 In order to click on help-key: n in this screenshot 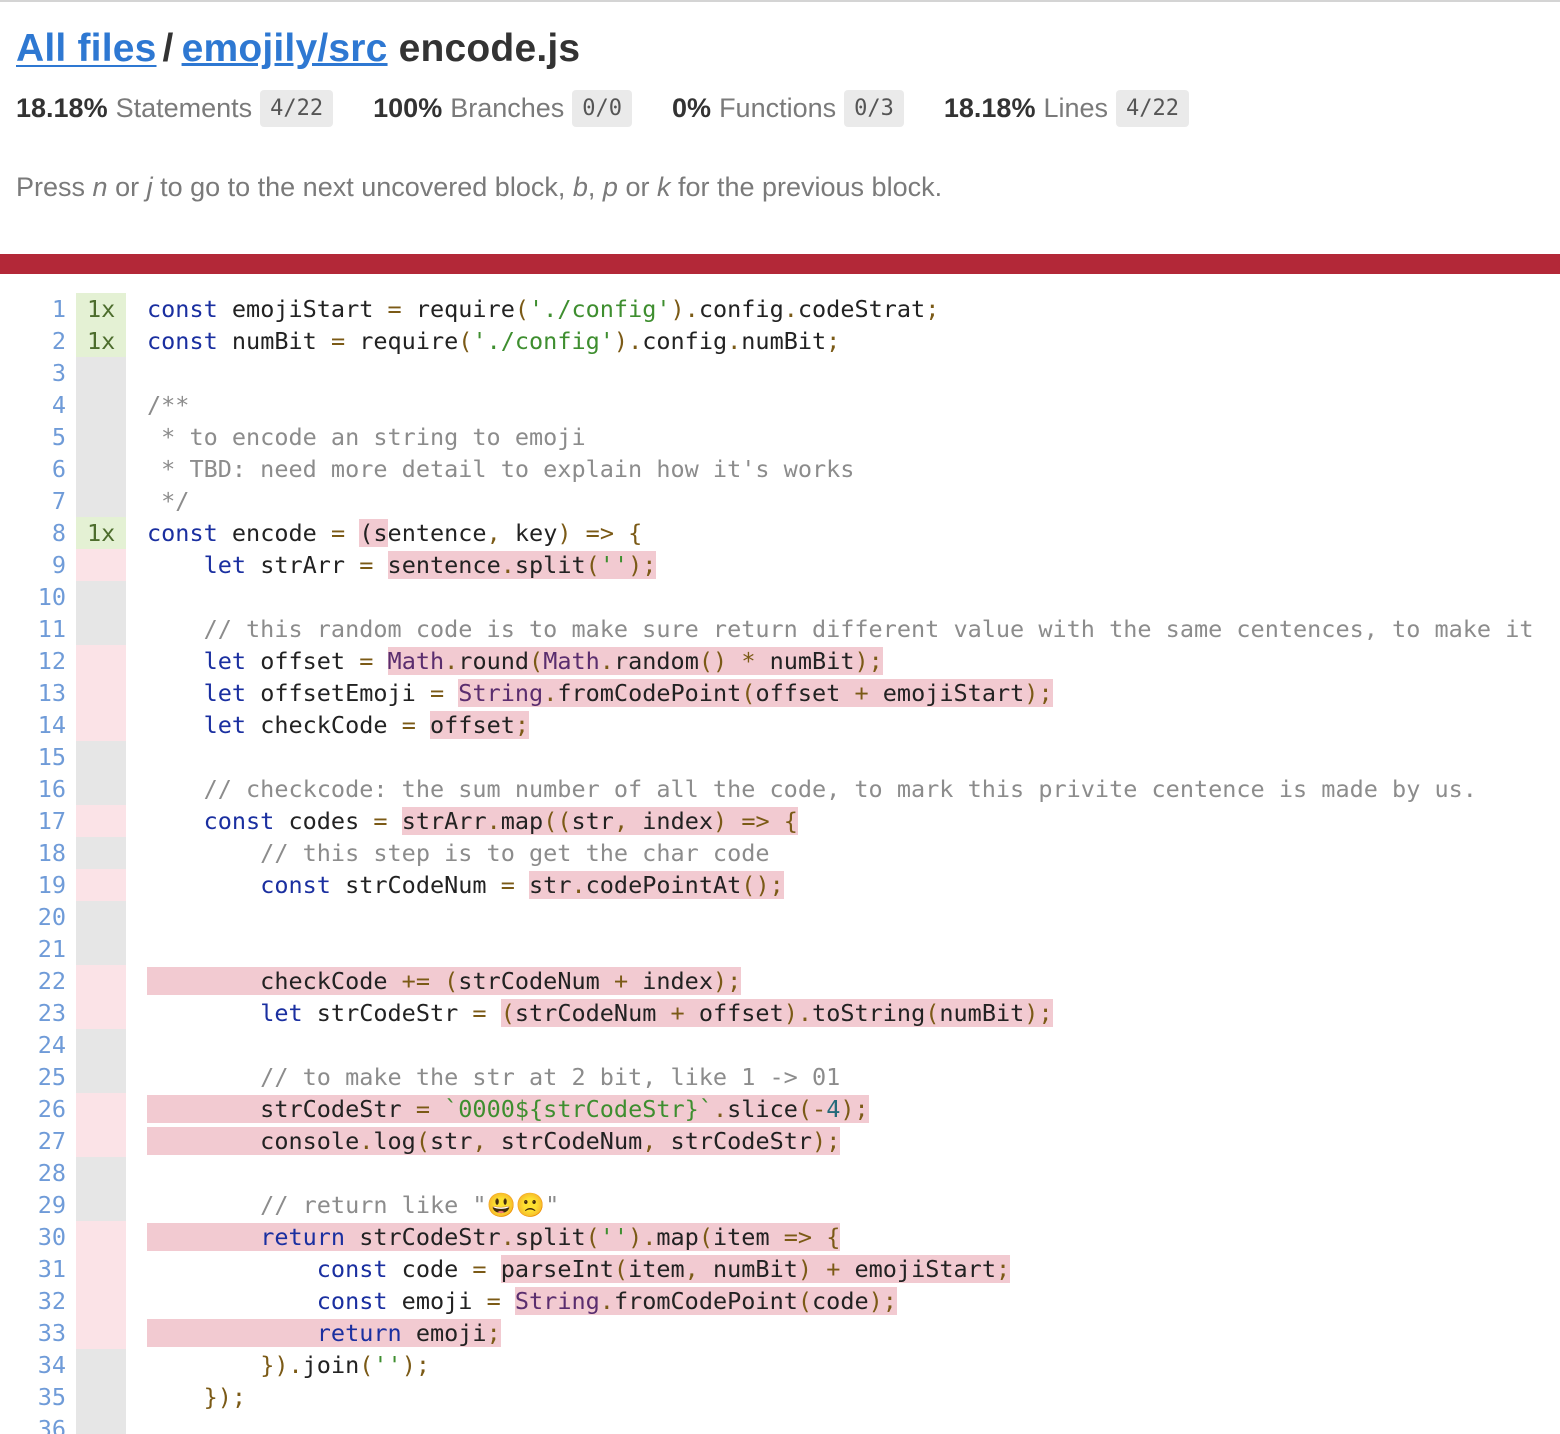, I will do `click(100, 187)`.